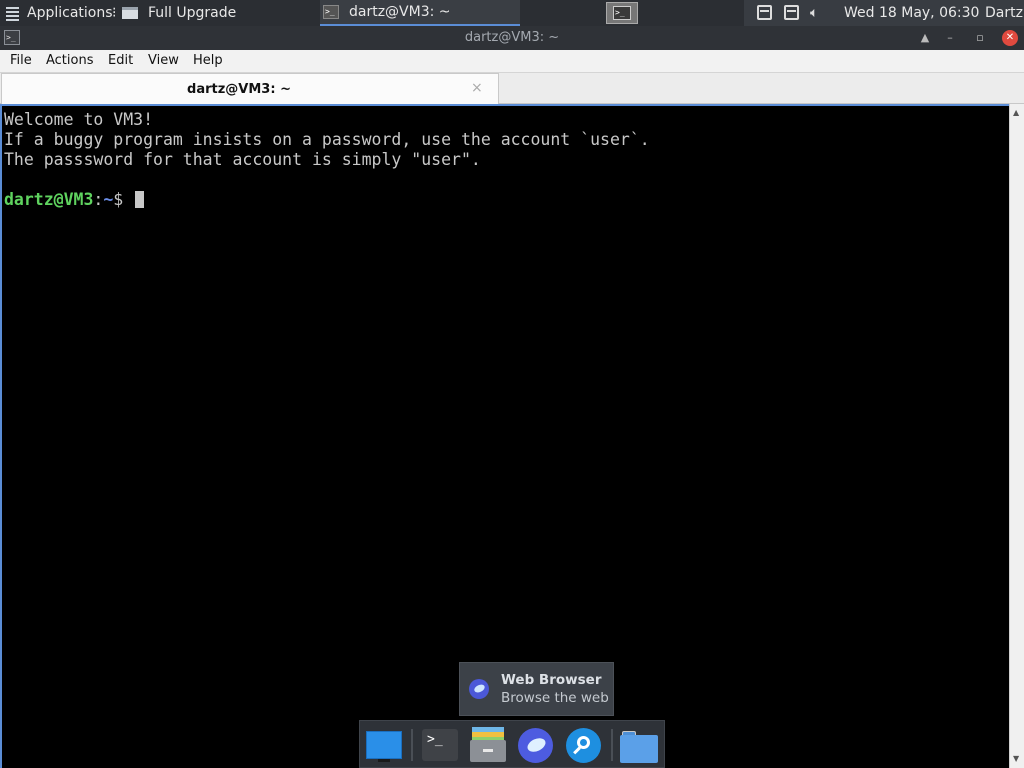  Describe the element at coordinates (1010, 38) in the screenshot. I see `close-button: ✕` at that location.